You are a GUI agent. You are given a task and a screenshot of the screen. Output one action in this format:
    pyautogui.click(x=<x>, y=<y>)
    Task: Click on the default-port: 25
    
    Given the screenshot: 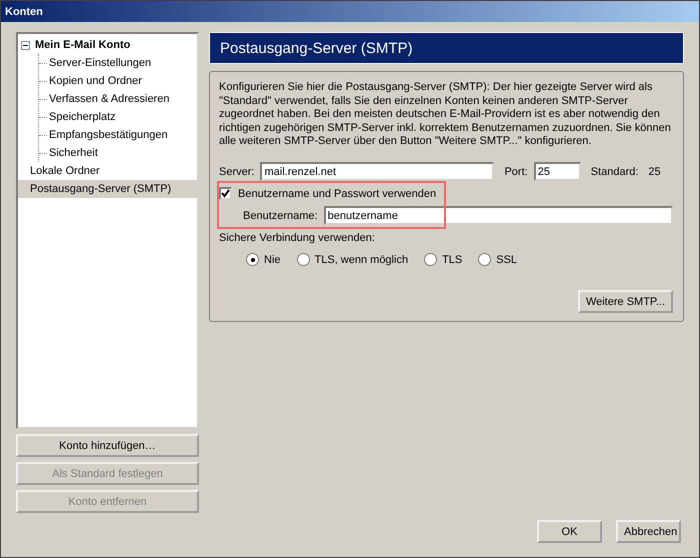 What is the action you would take?
    pyautogui.click(x=654, y=172)
    